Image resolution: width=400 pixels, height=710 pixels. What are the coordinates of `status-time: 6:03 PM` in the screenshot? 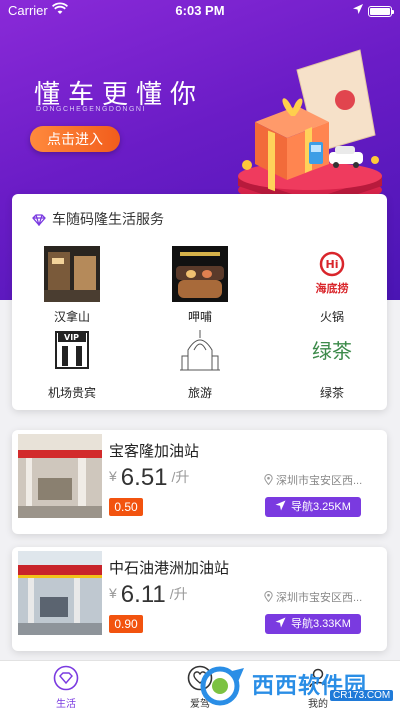 It's located at (200, 10).